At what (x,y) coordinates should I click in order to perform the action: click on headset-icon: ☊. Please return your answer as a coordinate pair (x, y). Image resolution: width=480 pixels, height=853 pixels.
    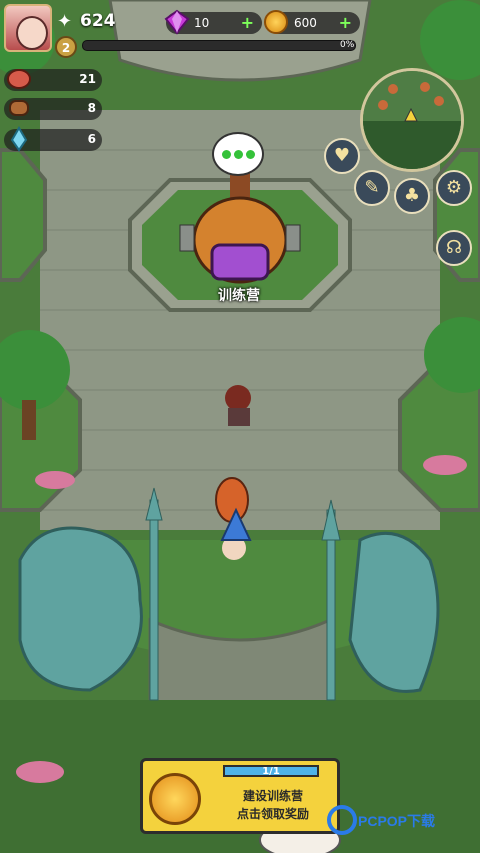
    Looking at the image, I should click on (454, 247).